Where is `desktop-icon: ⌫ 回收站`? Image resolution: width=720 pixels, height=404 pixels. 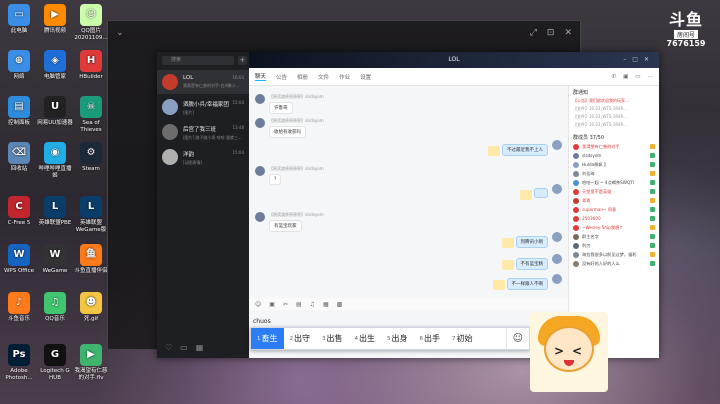 desktop-icon: ⌫ 回收站 is located at coordinates (19, 157).